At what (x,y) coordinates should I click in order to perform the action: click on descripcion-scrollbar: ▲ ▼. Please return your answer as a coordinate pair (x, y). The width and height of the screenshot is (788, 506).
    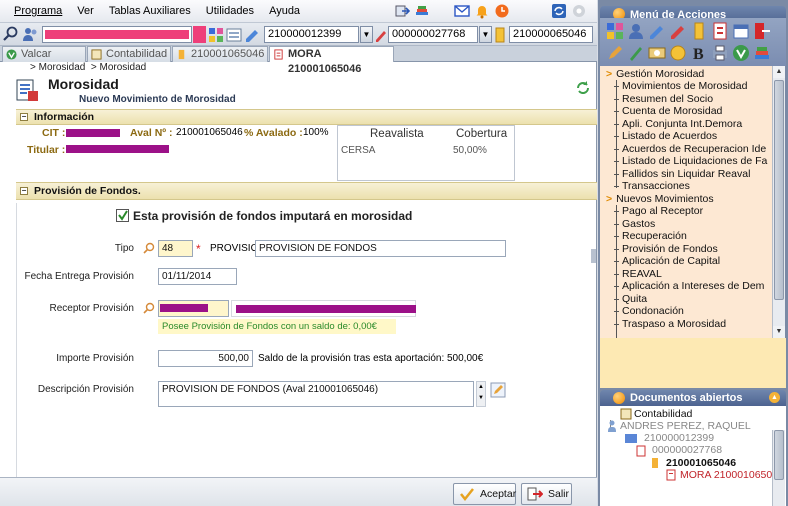
    Looking at the image, I should click on (481, 394).